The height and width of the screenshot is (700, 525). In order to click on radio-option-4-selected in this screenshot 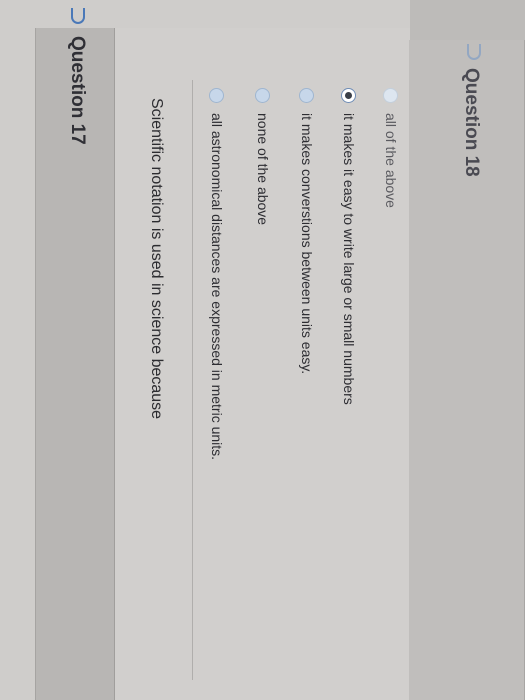, I will do `click(349, 95)`.